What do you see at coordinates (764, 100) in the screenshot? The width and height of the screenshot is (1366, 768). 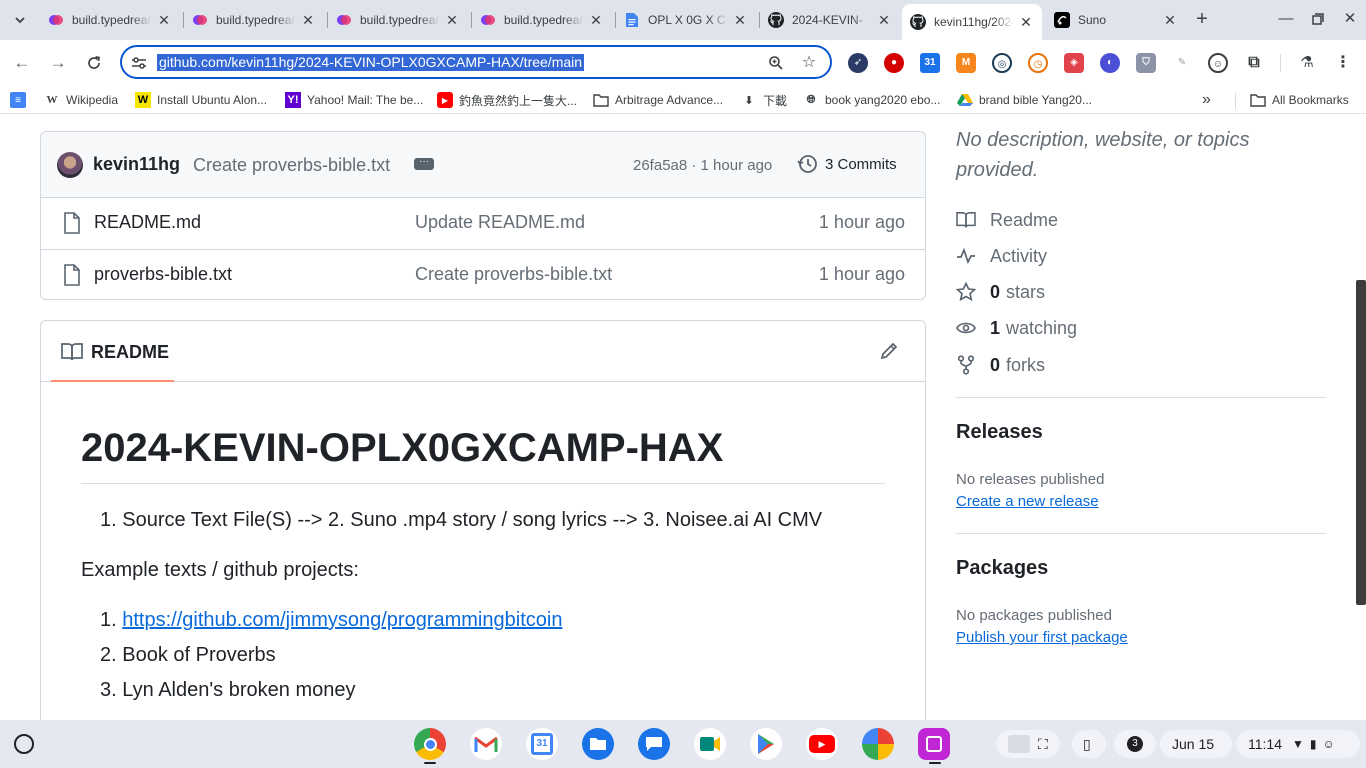 I see `bookmark-downloads: ⬇ 下載` at bounding box center [764, 100].